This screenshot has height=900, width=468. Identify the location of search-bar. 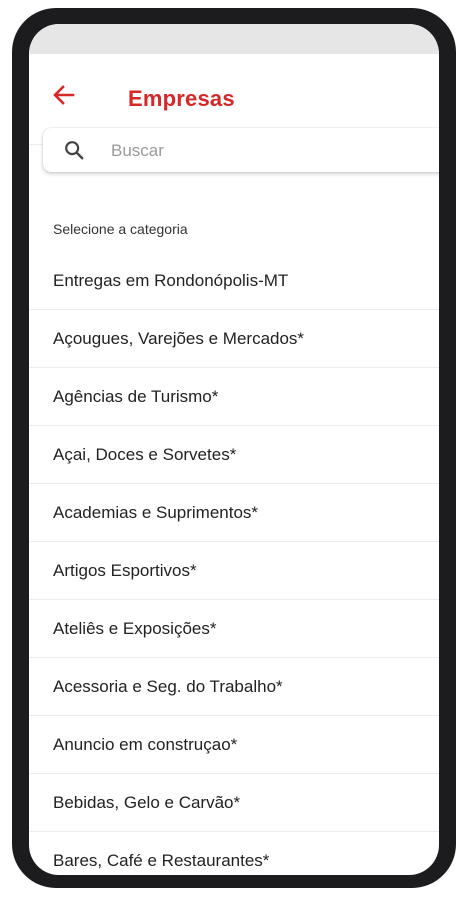
(241, 150).